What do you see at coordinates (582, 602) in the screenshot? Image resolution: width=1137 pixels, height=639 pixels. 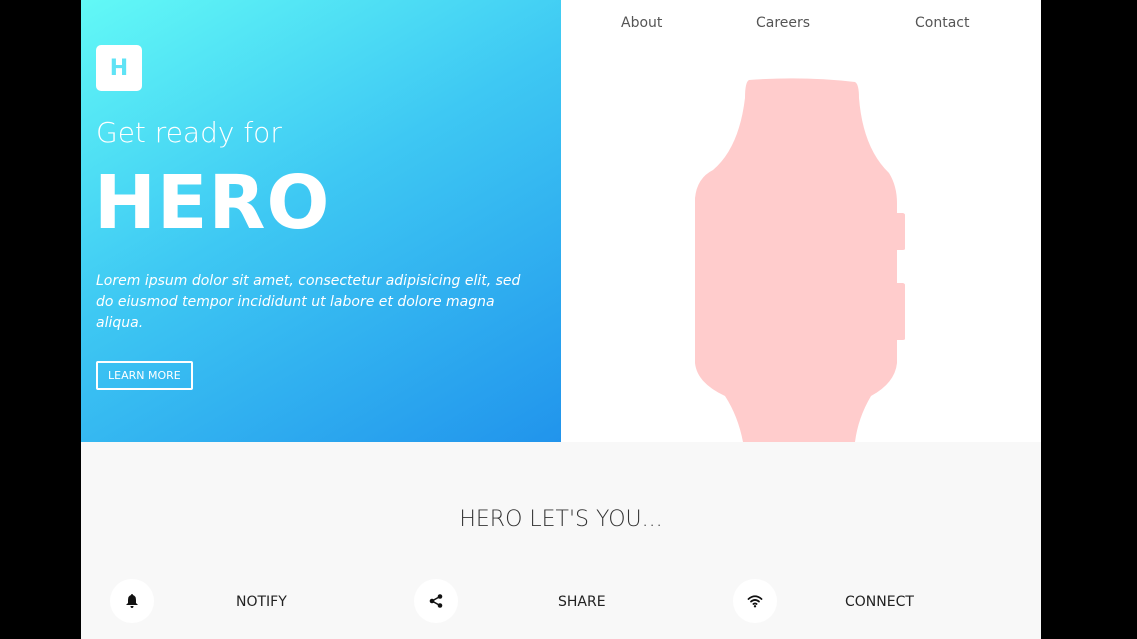 I see `feature-label-share: SHARE` at bounding box center [582, 602].